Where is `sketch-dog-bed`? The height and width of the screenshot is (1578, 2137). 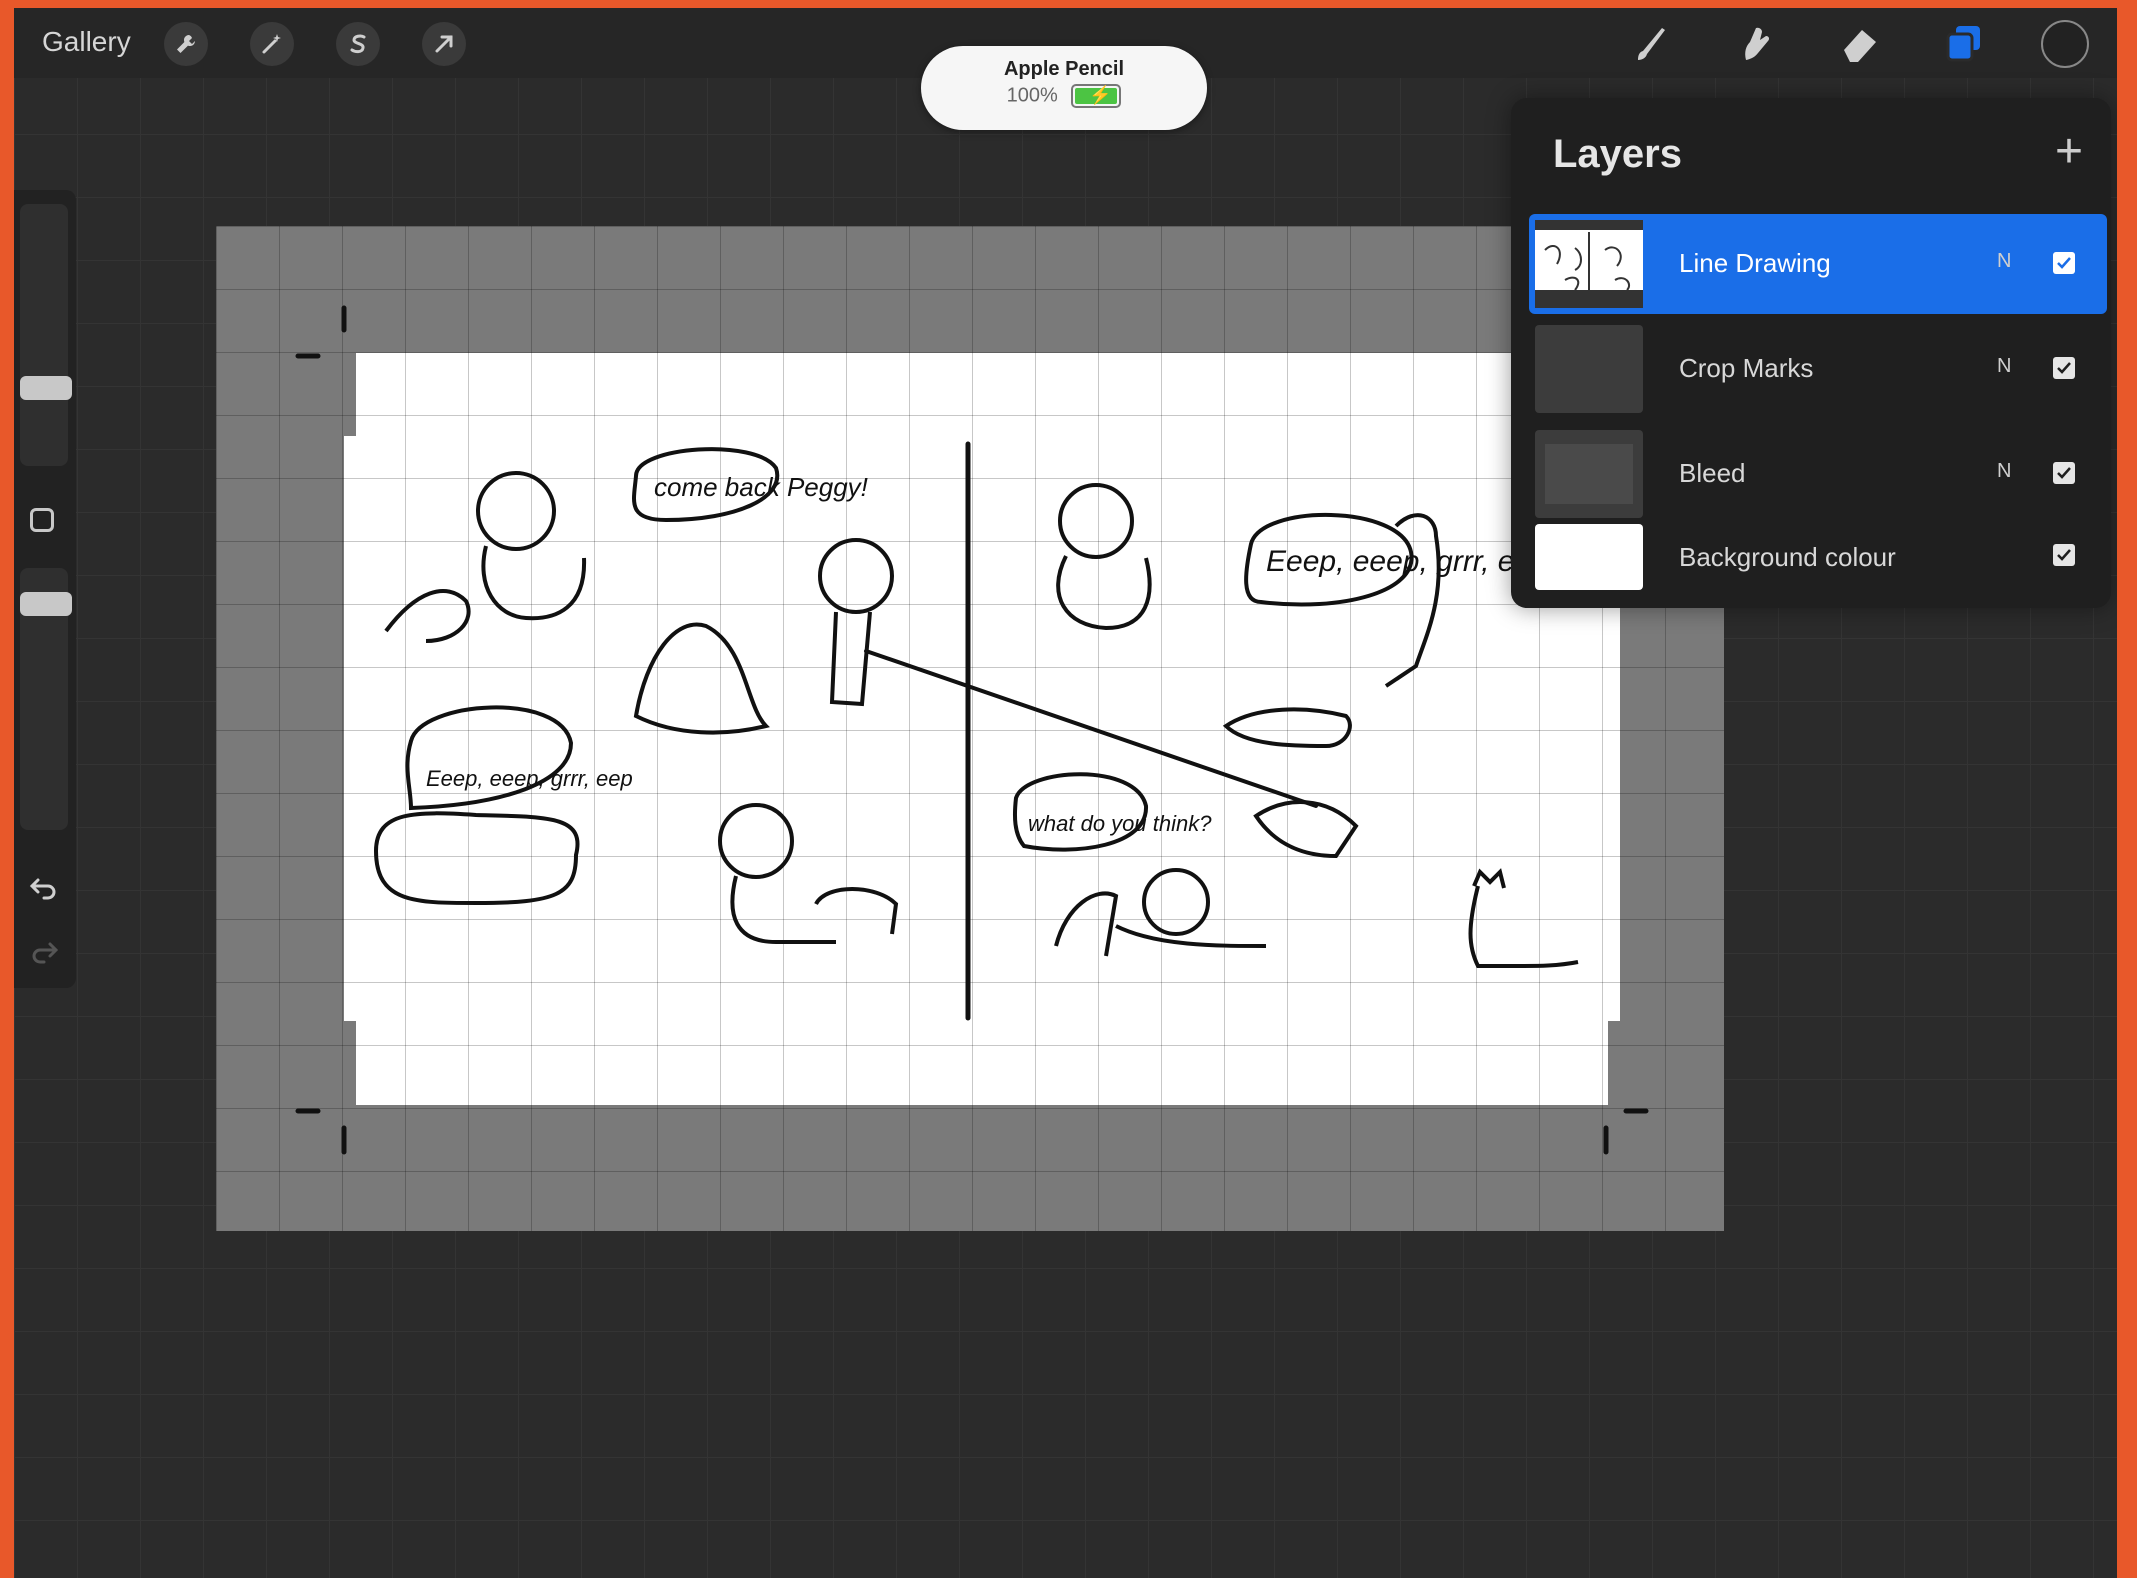
sketch-dog-bed is located at coordinates (476, 858).